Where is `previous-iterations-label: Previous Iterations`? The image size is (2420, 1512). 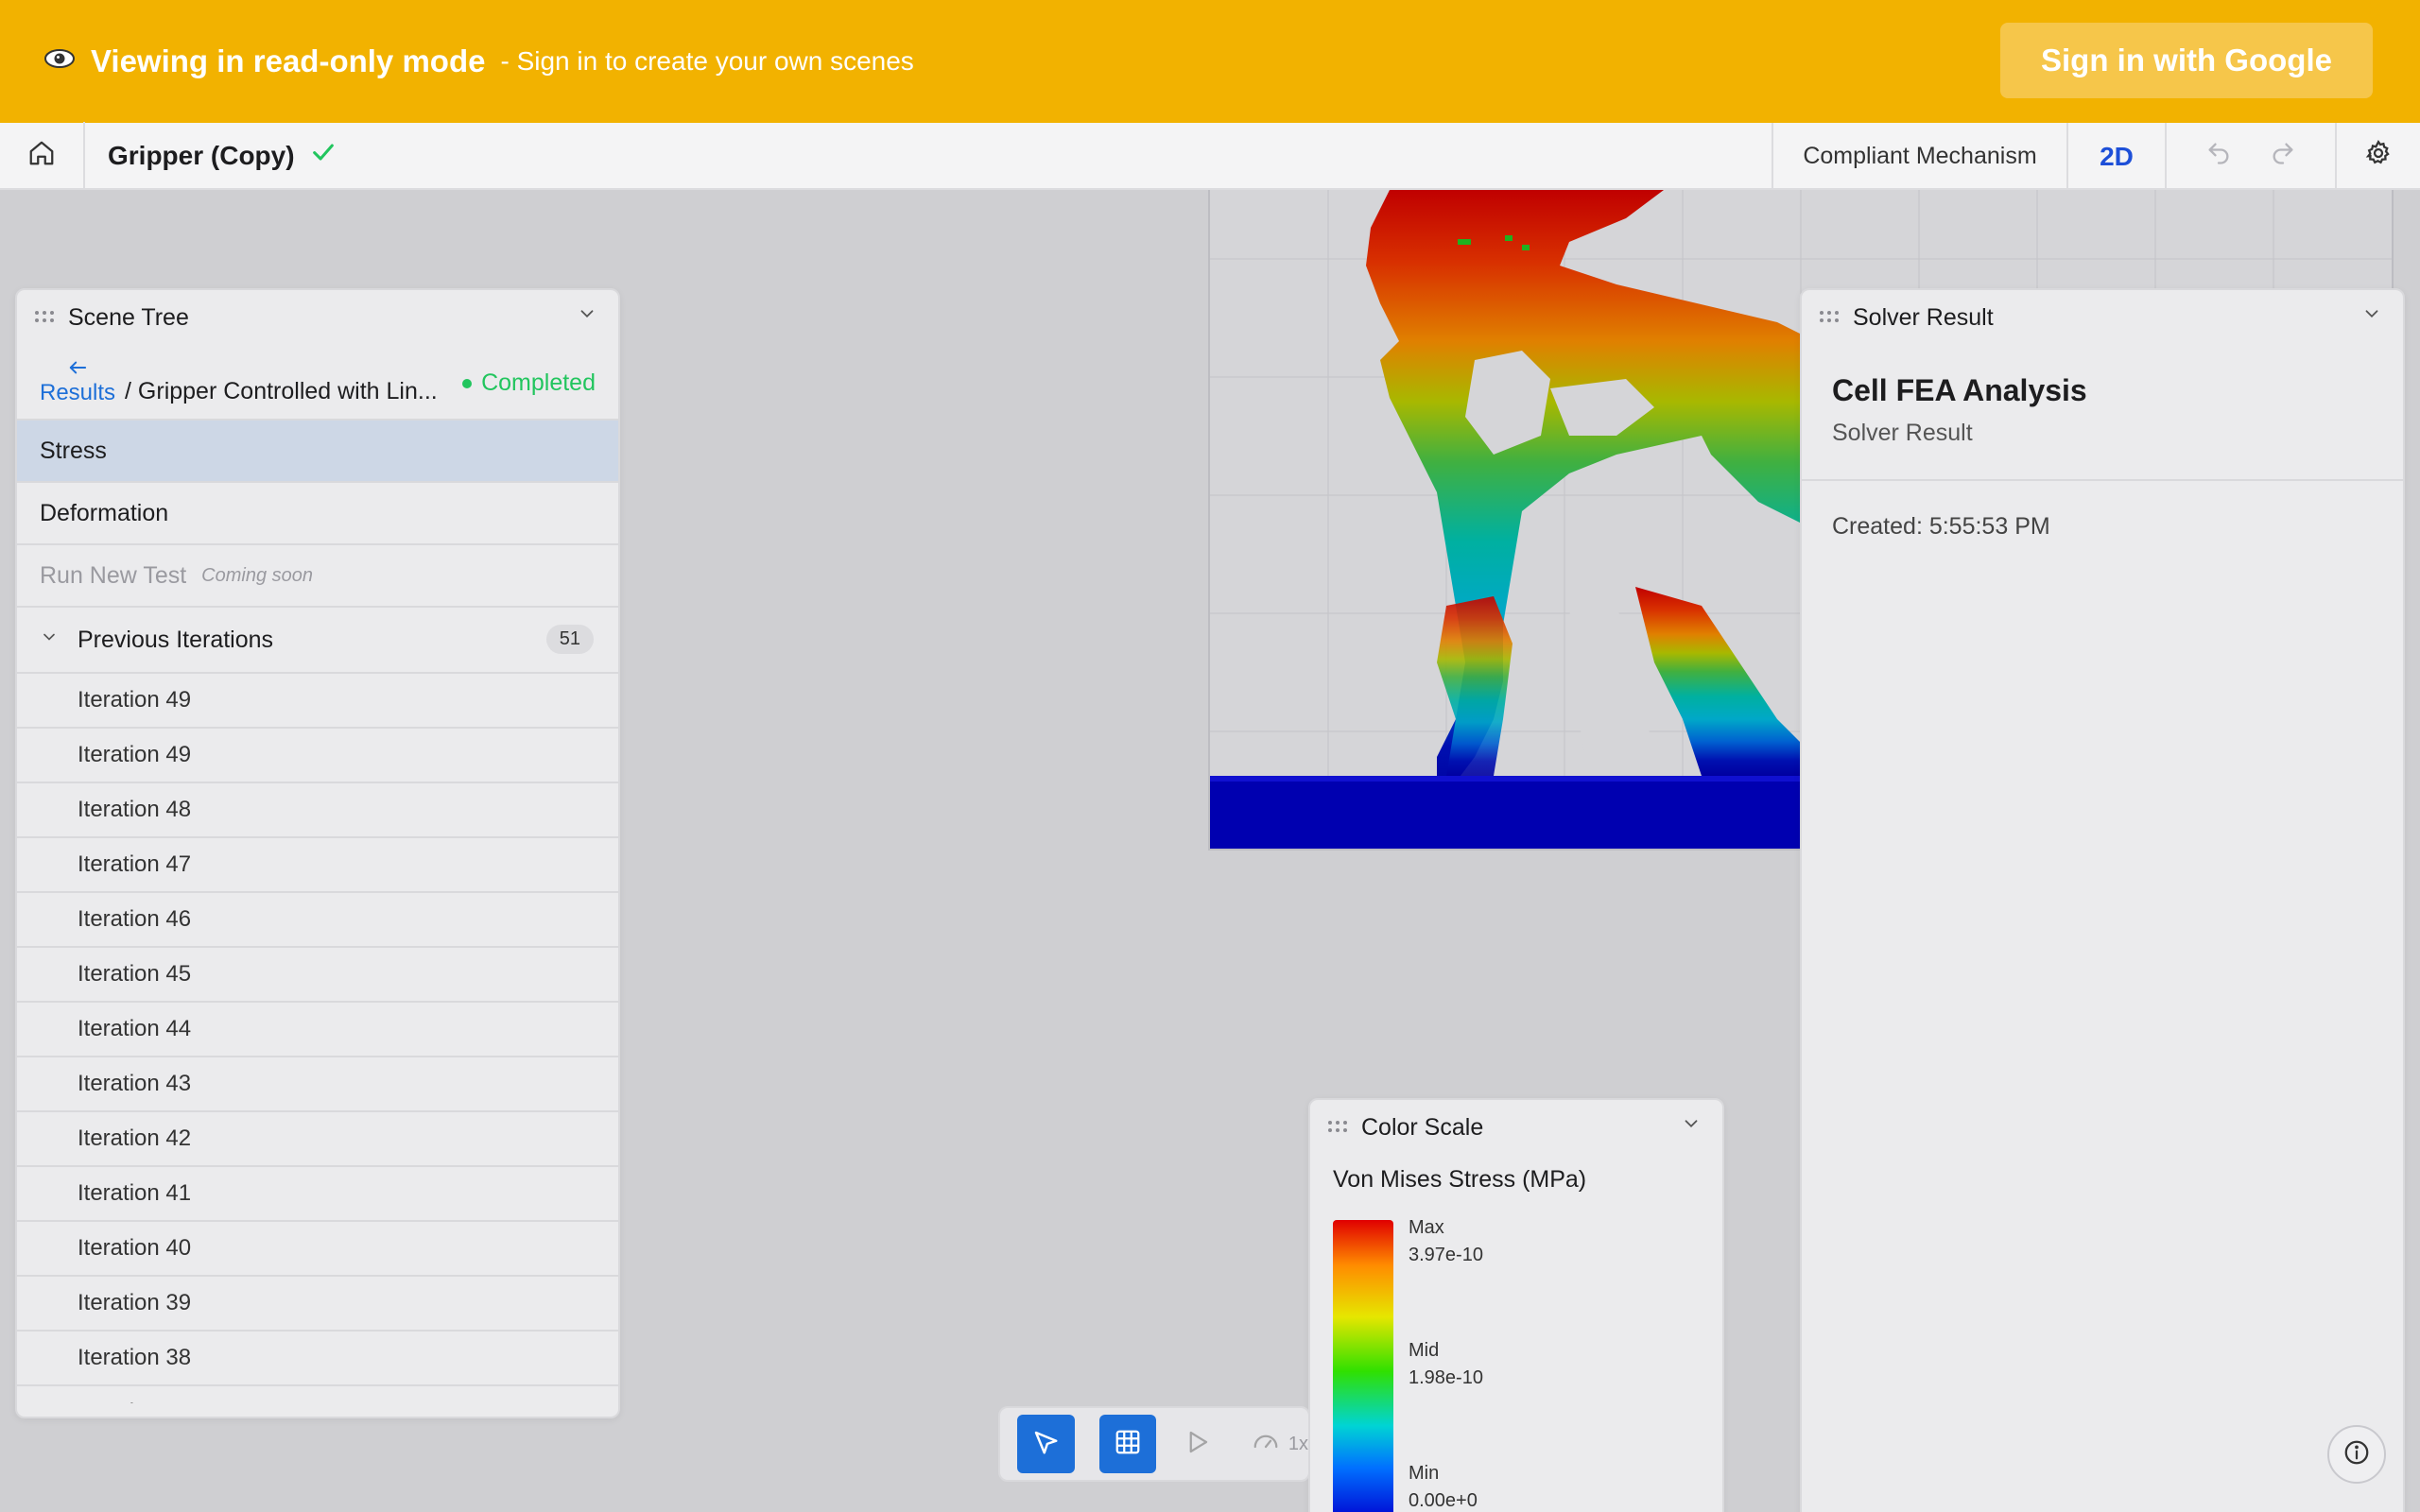
previous-iterations-label: Previous Iterations is located at coordinates (176, 639).